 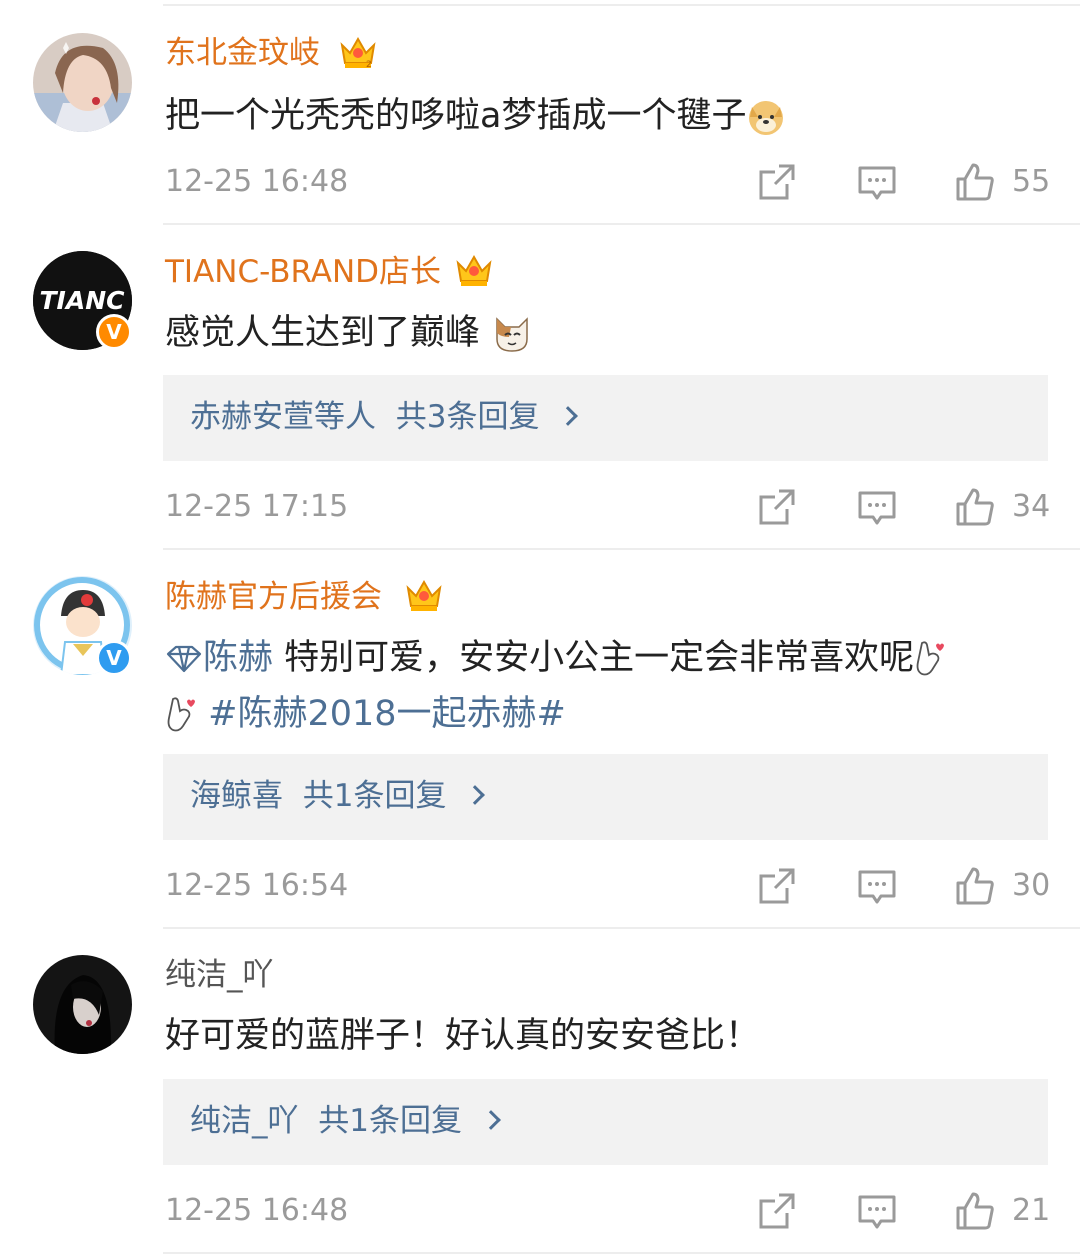 I want to click on comment-text: 好可爱的蓝胖子！好认真的安安爸比！, so click(x=463, y=1036).